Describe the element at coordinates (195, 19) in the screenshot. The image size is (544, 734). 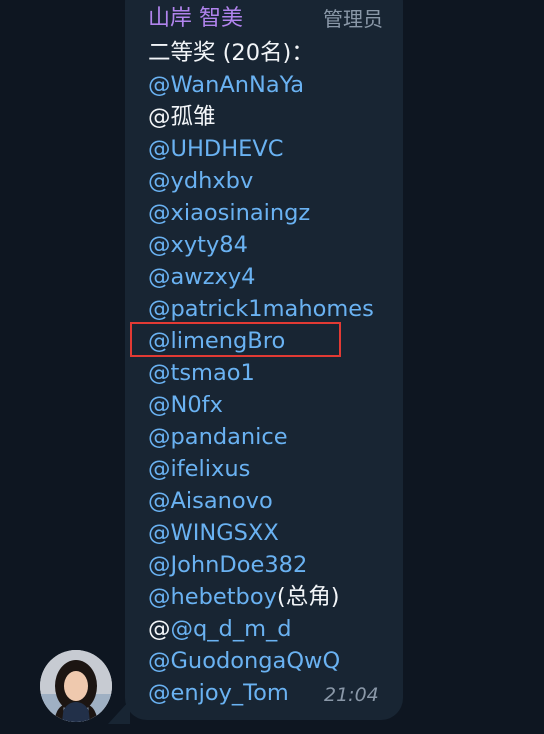
I see `sender-name: 山岸 智美` at that location.